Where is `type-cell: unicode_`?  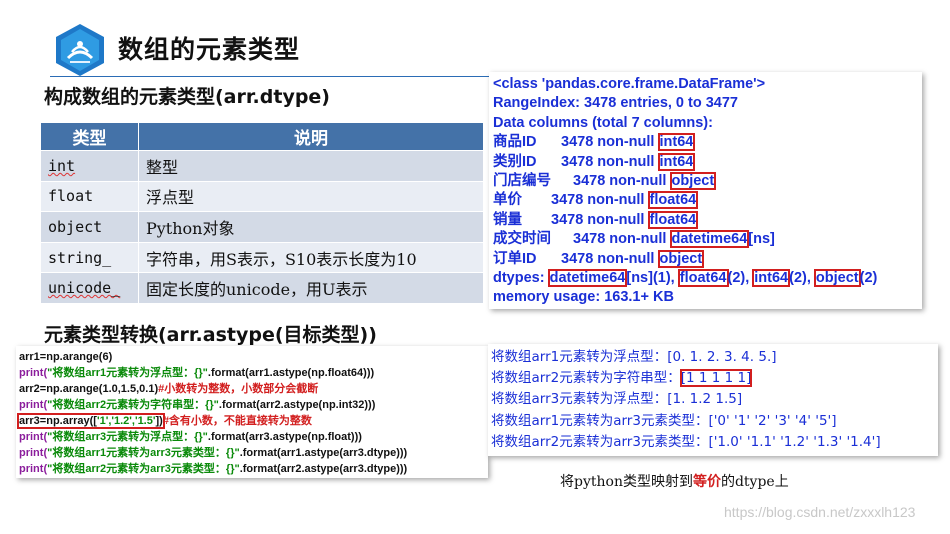 type-cell: unicode_ is located at coordinates (89, 288).